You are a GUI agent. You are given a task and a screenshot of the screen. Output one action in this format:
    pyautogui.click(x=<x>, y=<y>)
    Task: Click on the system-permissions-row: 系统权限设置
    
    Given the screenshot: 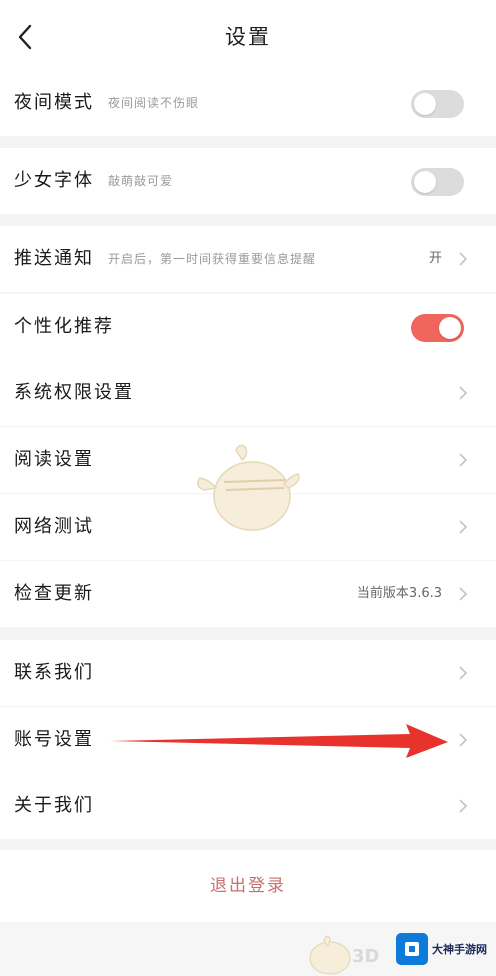 What is the action you would take?
    pyautogui.click(x=248, y=393)
    